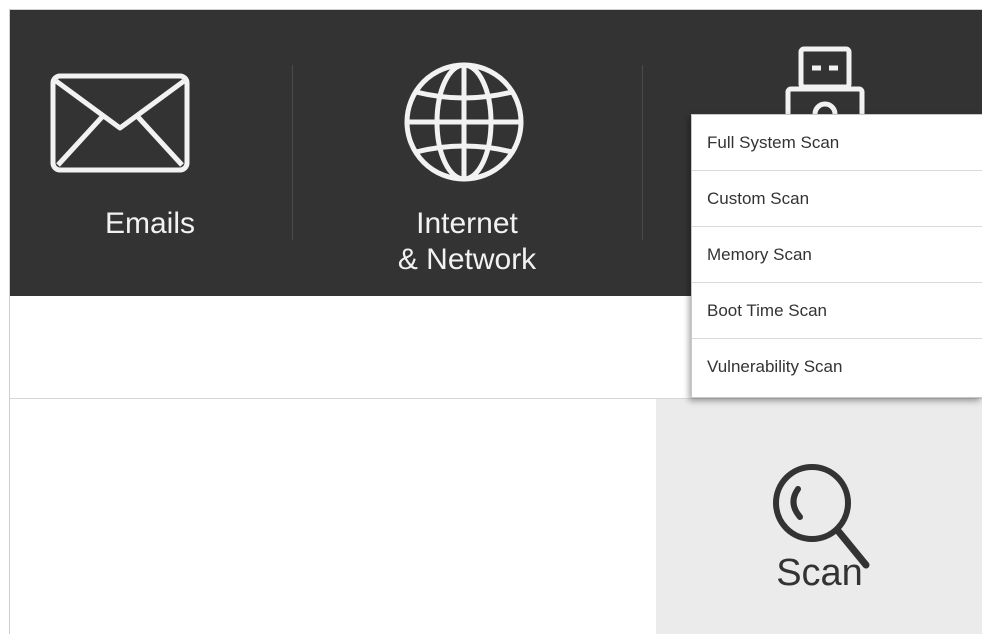 This screenshot has height=634, width=982. I want to click on envelope-icon, so click(120, 123).